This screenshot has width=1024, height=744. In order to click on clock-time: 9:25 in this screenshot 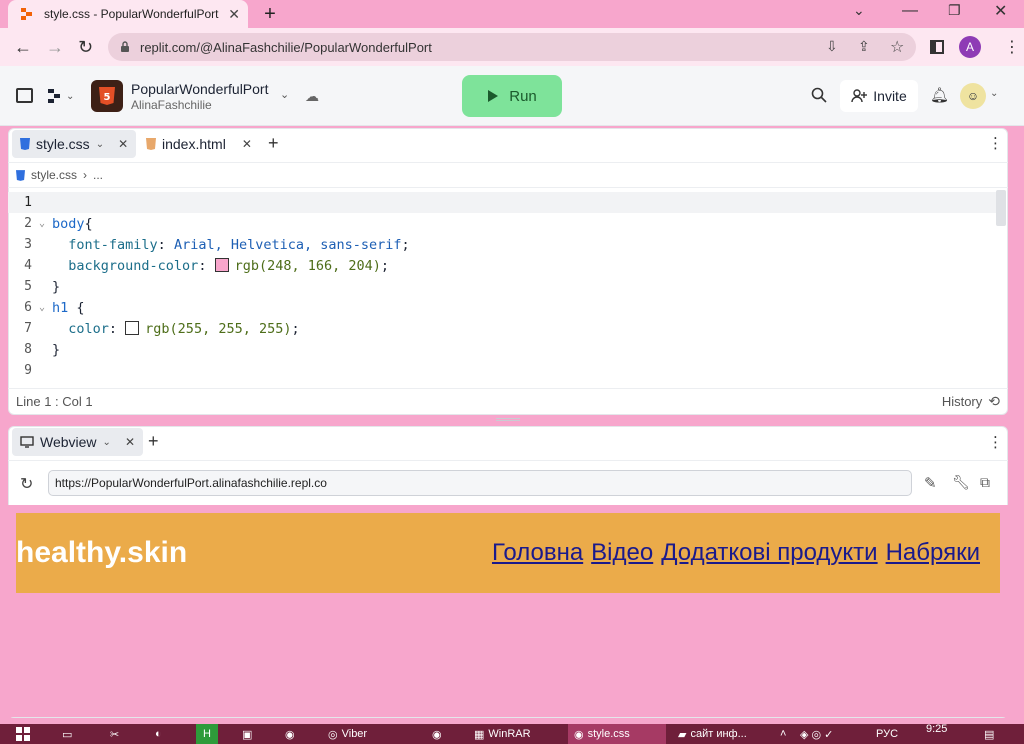, I will do `click(936, 729)`.